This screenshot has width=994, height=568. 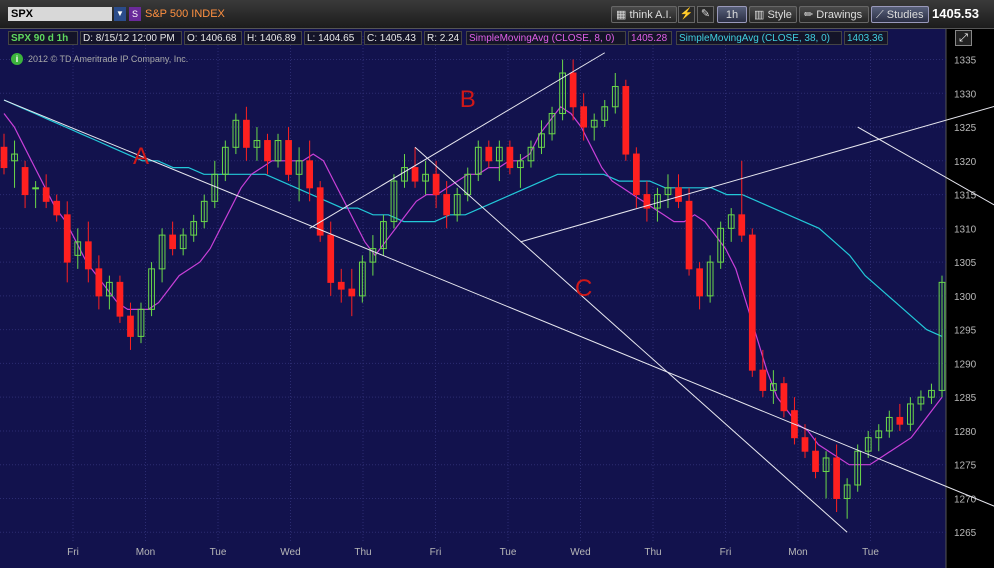 What do you see at coordinates (120, 14) in the screenshot?
I see `symbol-dropdown-icon: ▼` at bounding box center [120, 14].